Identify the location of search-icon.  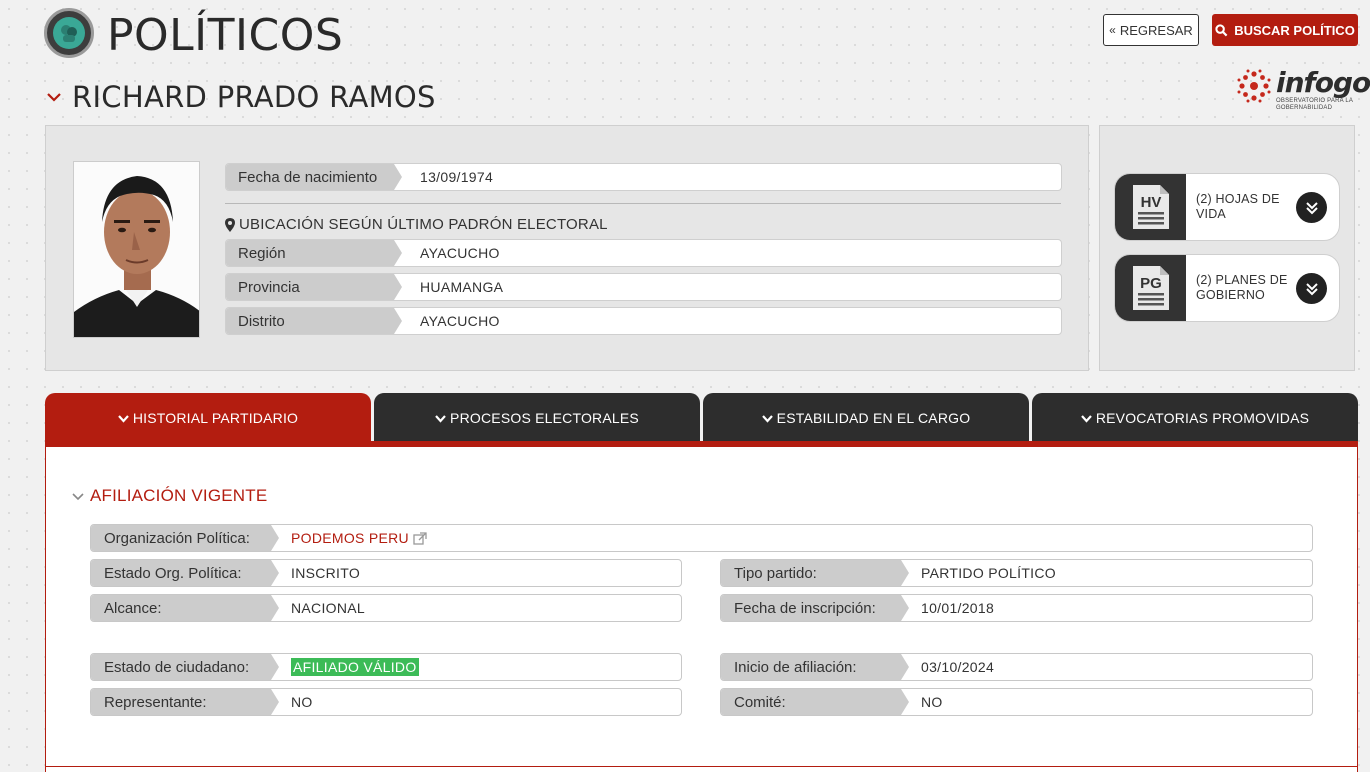
(1221, 29).